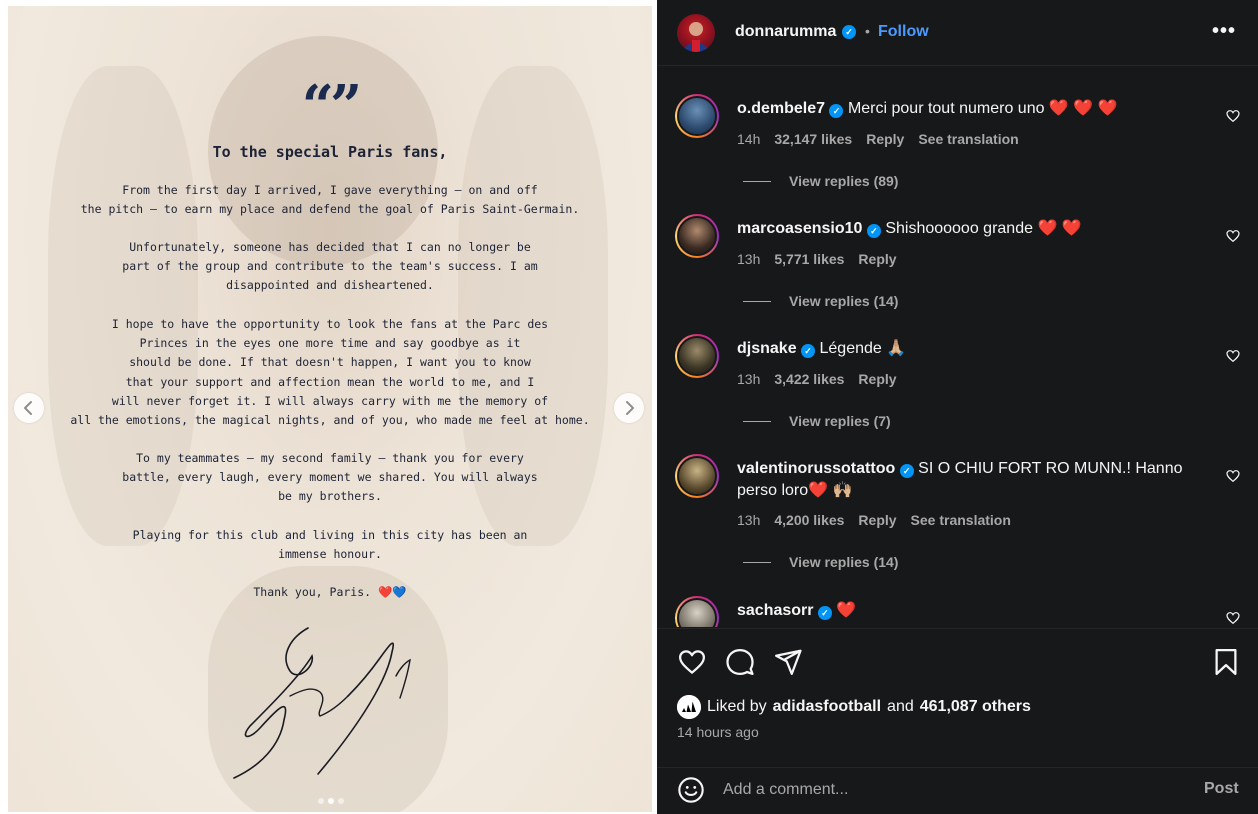 The image size is (1258, 814). Describe the element at coordinates (809, 379) in the screenshot. I see `comment-likes: 3,422 likes` at that location.